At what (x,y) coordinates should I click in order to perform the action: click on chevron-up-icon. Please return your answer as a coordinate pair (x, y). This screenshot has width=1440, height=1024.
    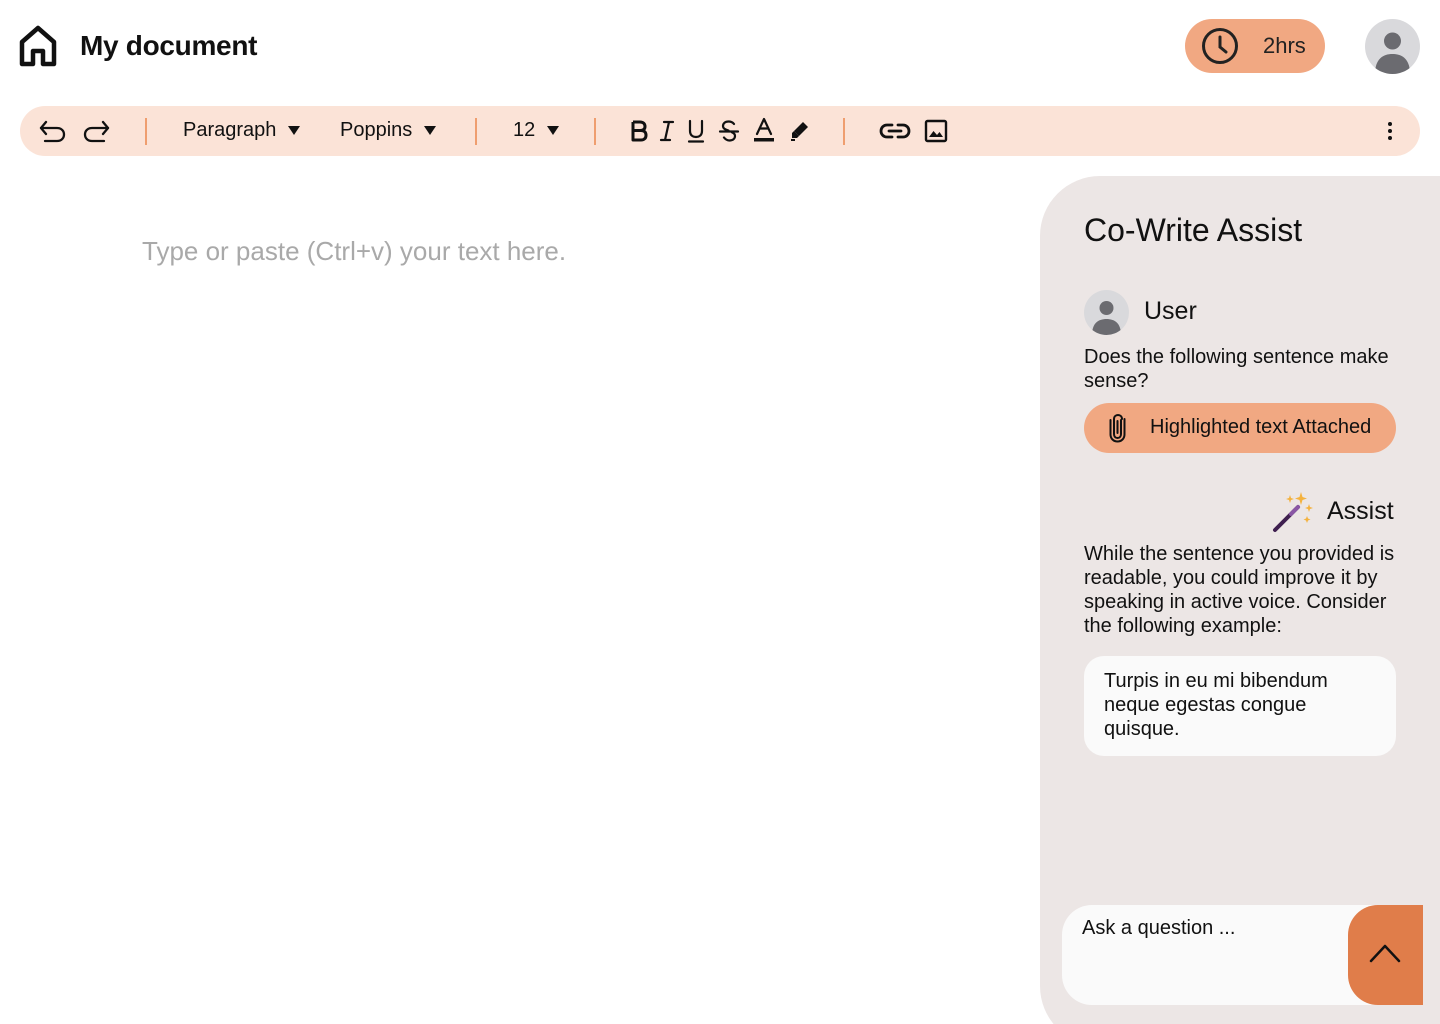
    Looking at the image, I should click on (1385, 953).